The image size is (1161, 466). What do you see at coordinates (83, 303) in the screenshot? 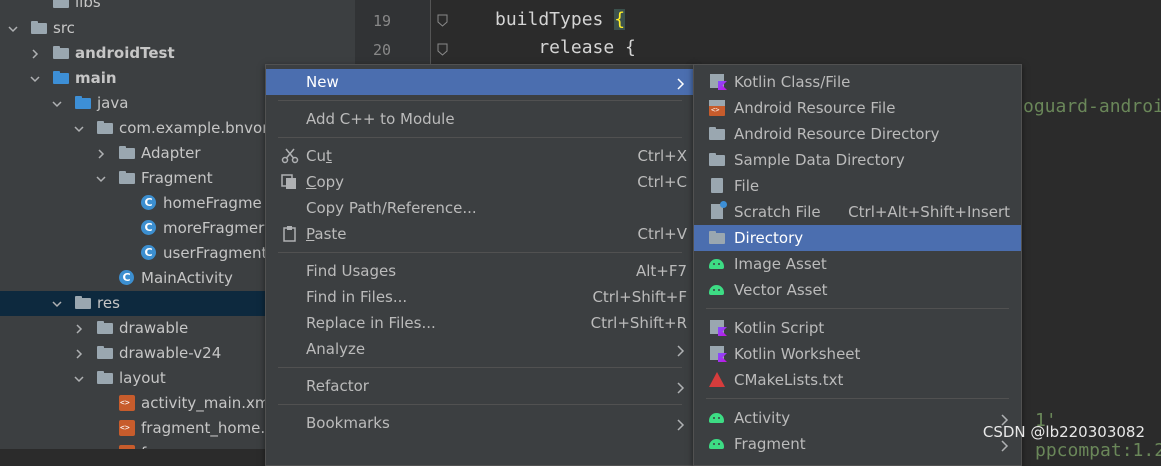
I see `resources-folder-icon` at bounding box center [83, 303].